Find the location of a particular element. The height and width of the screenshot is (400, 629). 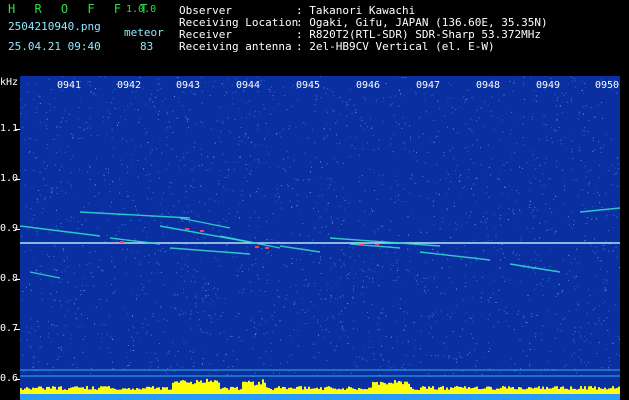

right-margin is located at coordinates (624, 238).